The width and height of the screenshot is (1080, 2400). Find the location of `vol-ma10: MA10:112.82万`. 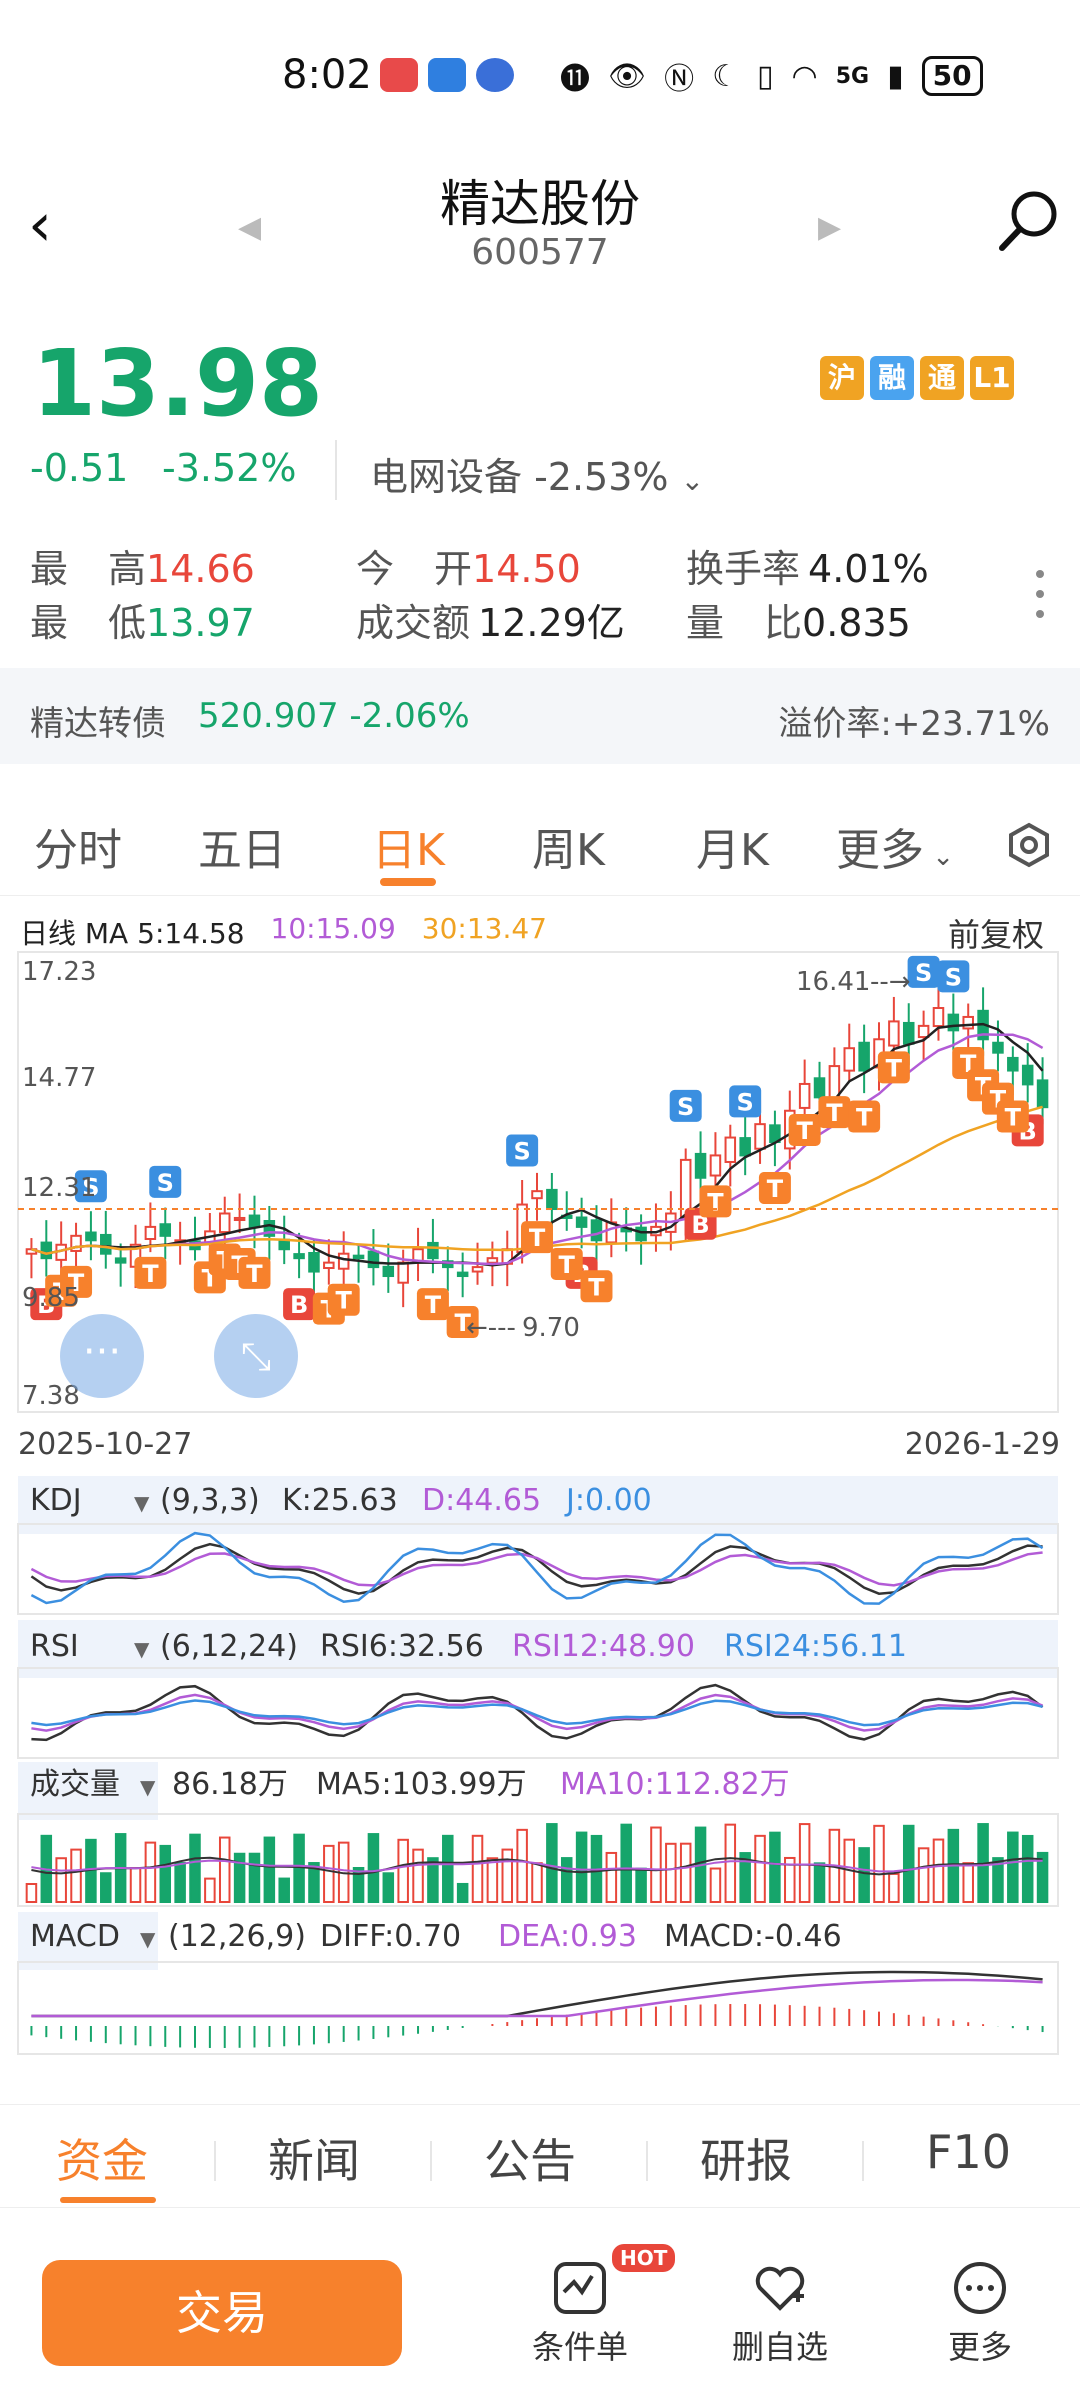

vol-ma10: MA10:112.82万 is located at coordinates (675, 1784).